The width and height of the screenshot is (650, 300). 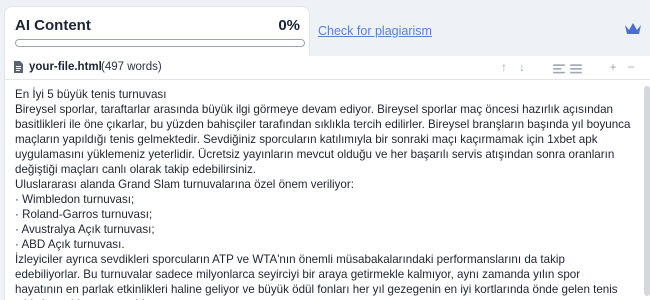 I want to click on vertical-scrollbar, so click(x=647, y=191).